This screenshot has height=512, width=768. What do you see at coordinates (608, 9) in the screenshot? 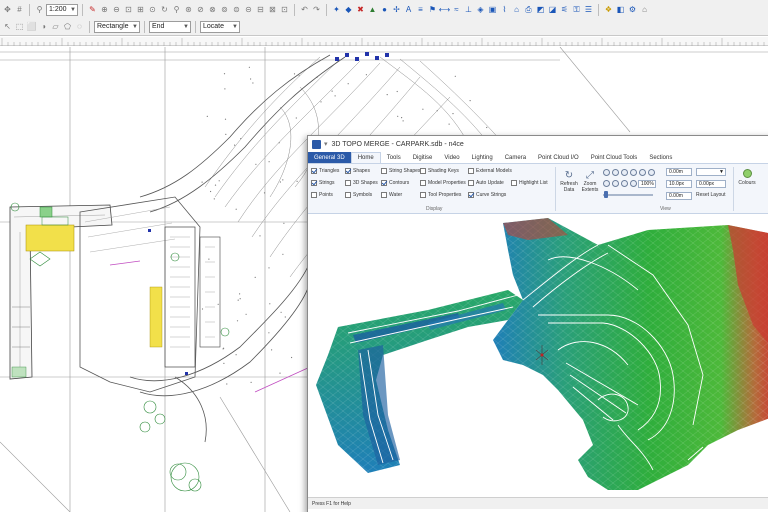
I see `palette-icon: ❖` at bounding box center [608, 9].